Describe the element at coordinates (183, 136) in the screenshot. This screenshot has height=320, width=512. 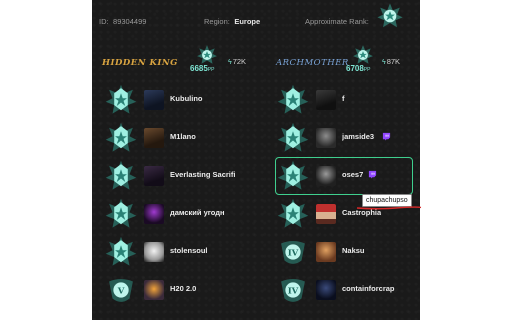
I see `player-name: M1lano` at that location.